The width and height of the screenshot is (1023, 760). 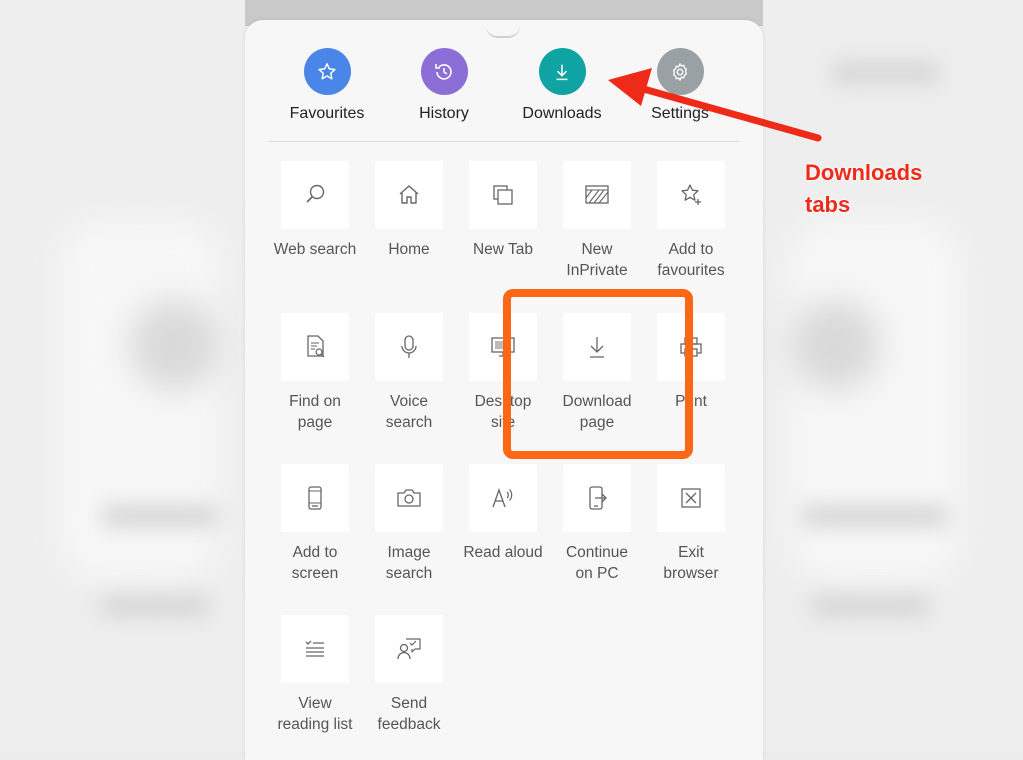 I want to click on annotation-line-2: tabs, so click(x=828, y=204).